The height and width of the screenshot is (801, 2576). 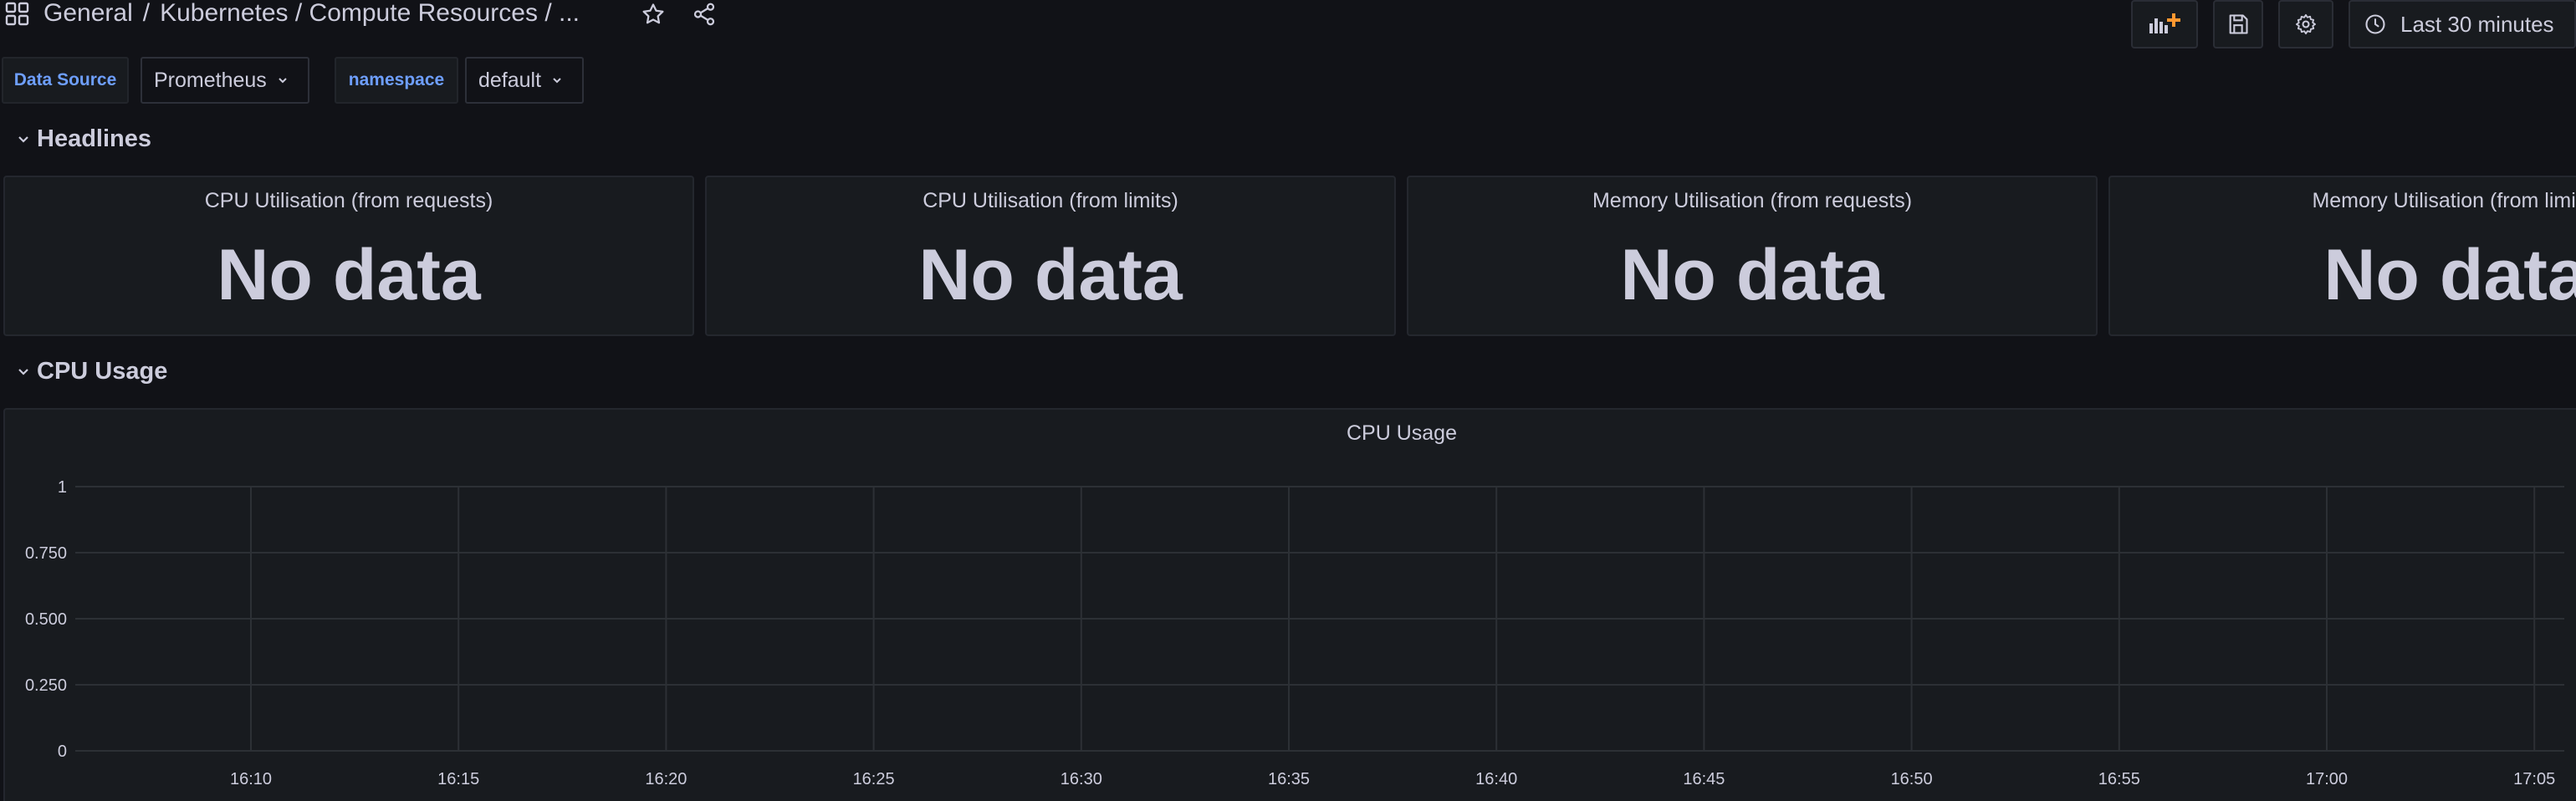 What do you see at coordinates (458, 779) in the screenshot?
I see `x-tick-label: 16:15` at bounding box center [458, 779].